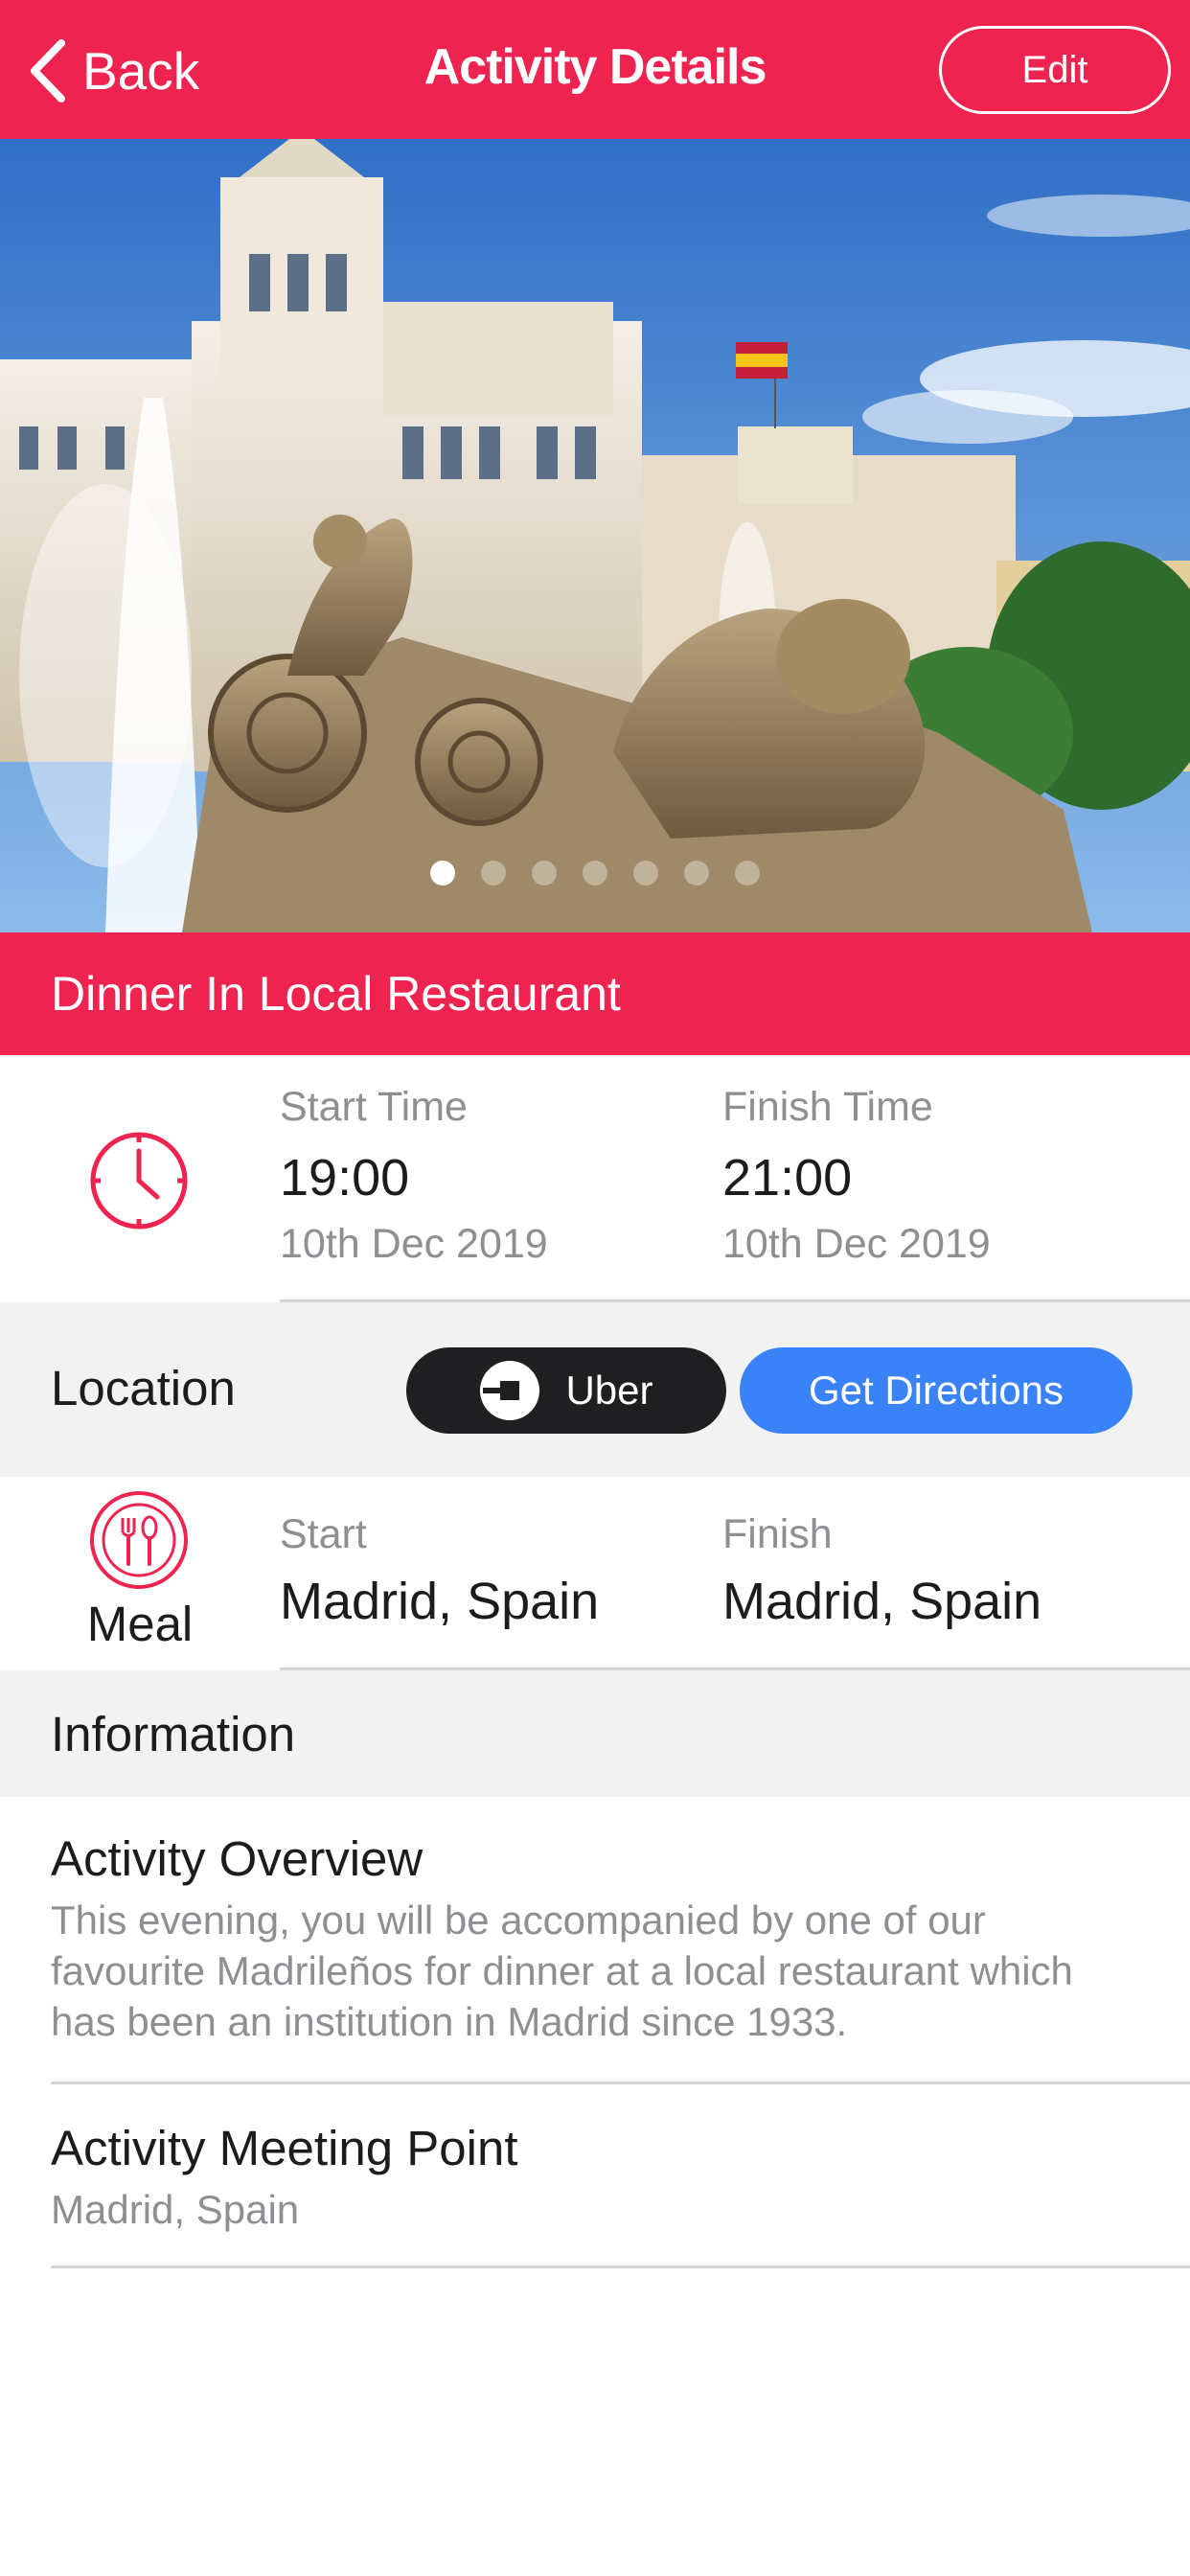 The image size is (1190, 2576). What do you see at coordinates (414, 1176) in the screenshot?
I see `start-time-block: Start Time 19:00 10th Dec 2019` at bounding box center [414, 1176].